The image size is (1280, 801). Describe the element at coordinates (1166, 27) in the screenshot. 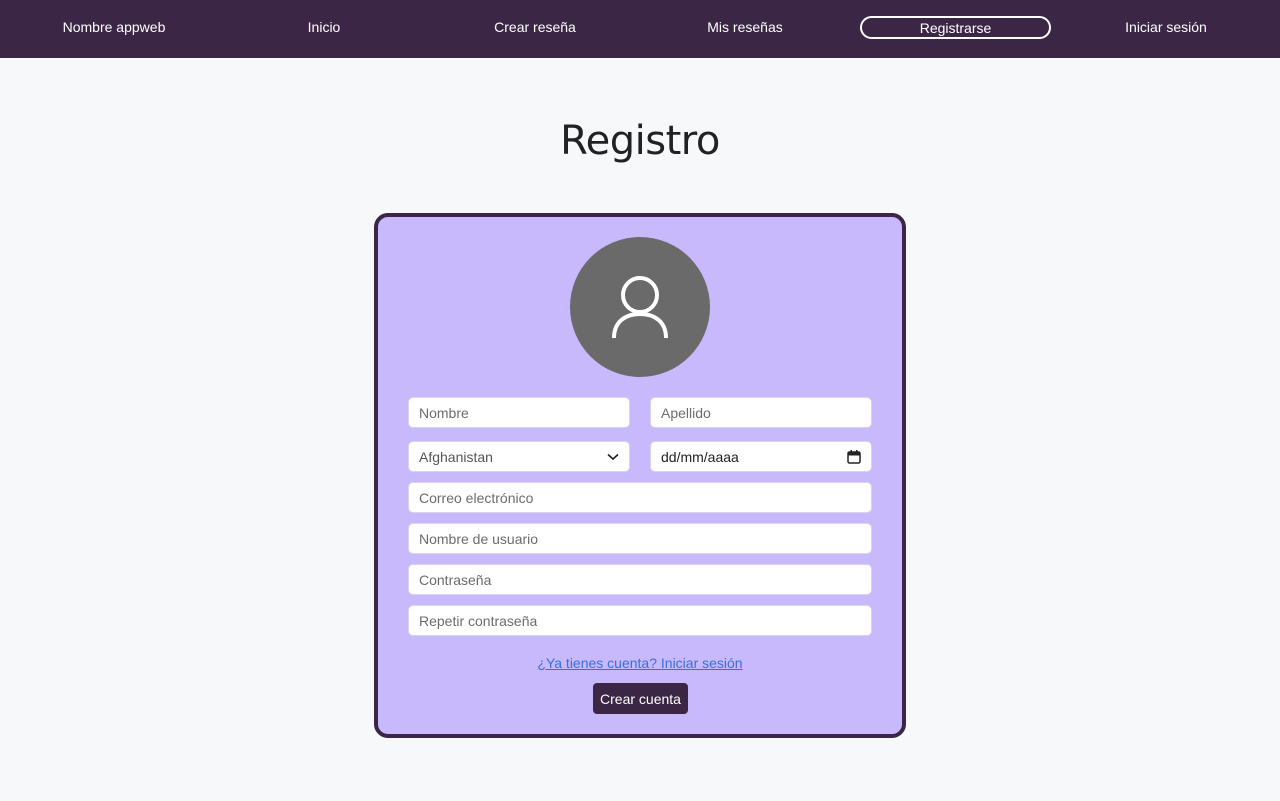

I see `nav-item-iniciar-sesion: Iniciar sesión` at that location.